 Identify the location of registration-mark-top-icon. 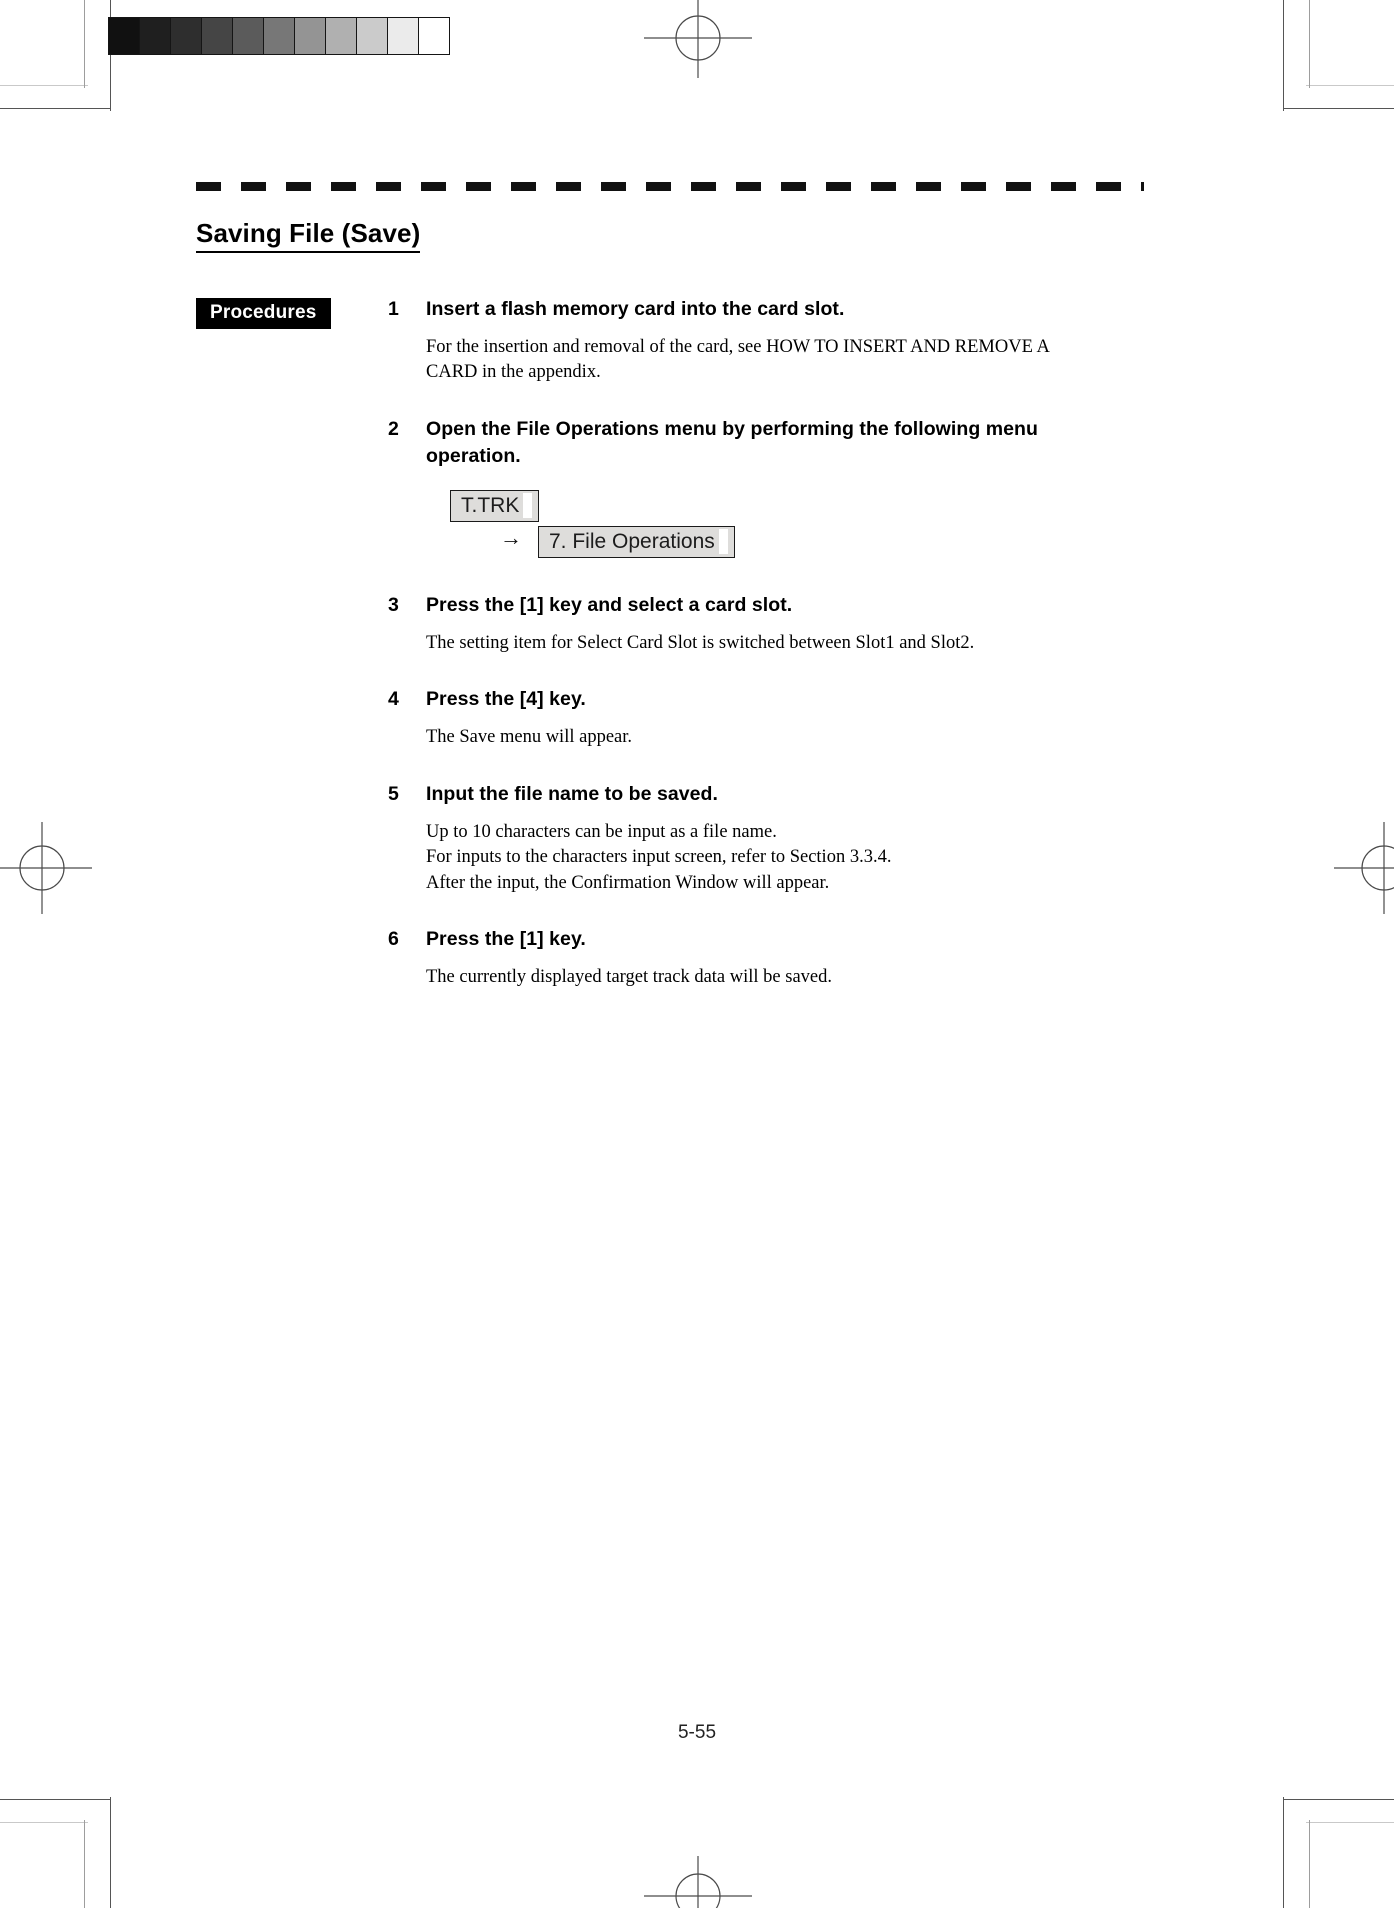
(698, 56).